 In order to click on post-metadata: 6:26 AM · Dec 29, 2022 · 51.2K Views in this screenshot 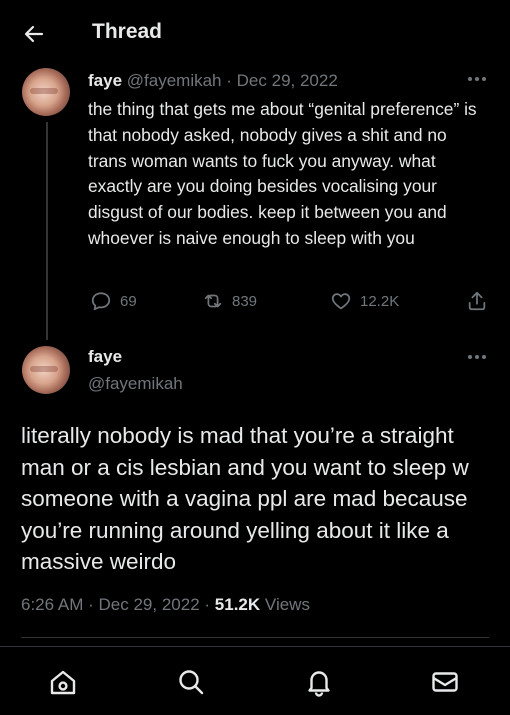, I will do `click(165, 605)`.